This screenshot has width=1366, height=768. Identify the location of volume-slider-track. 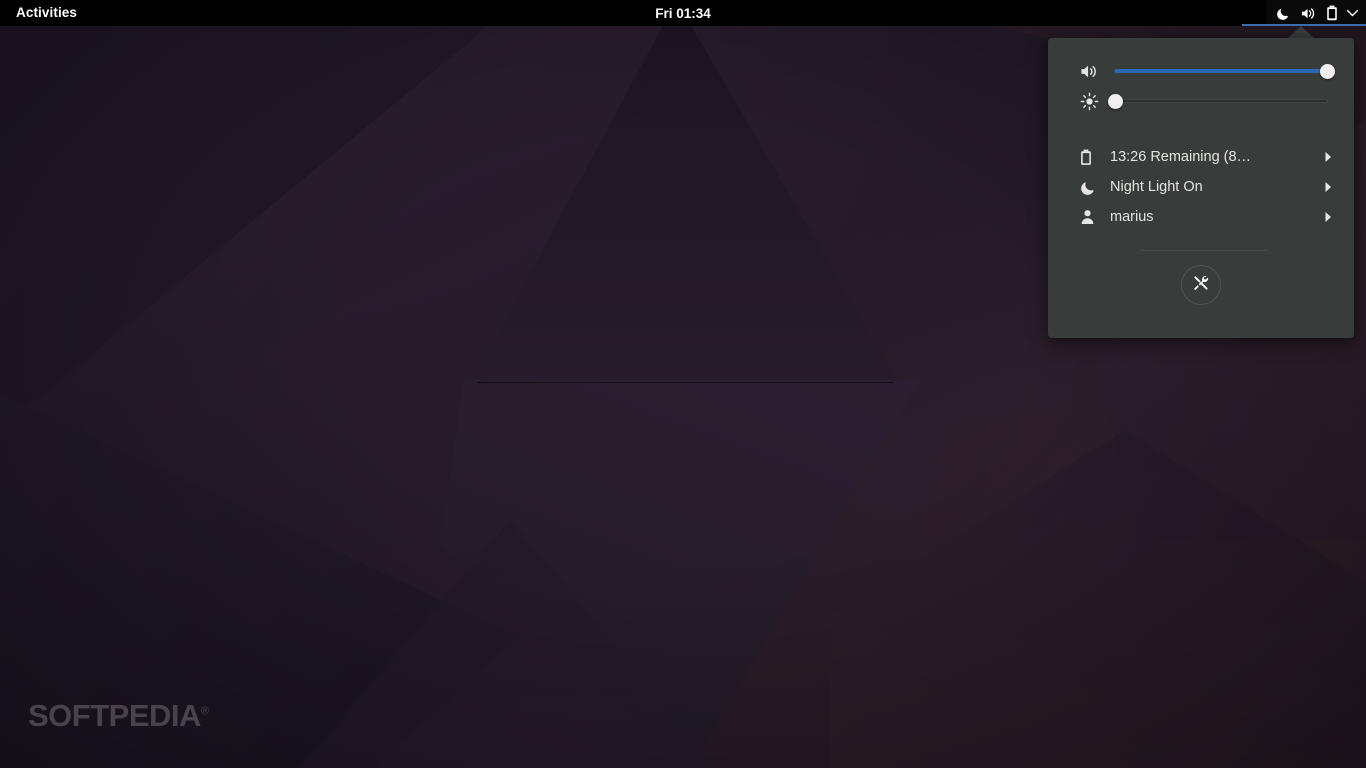
(1224, 71).